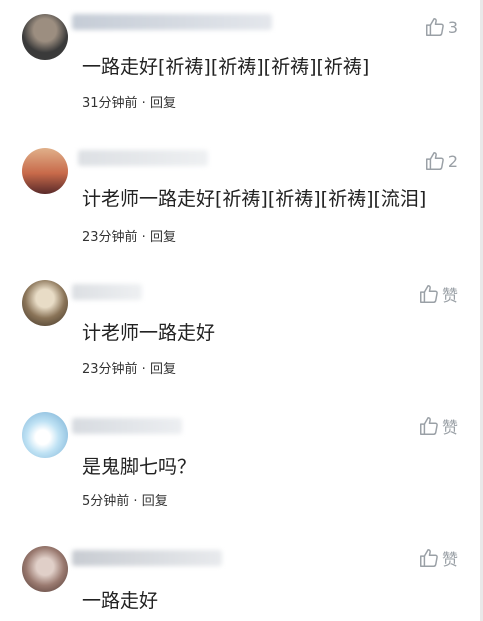  I want to click on comment-meta: 31分钟前 · 回复, so click(129, 101).